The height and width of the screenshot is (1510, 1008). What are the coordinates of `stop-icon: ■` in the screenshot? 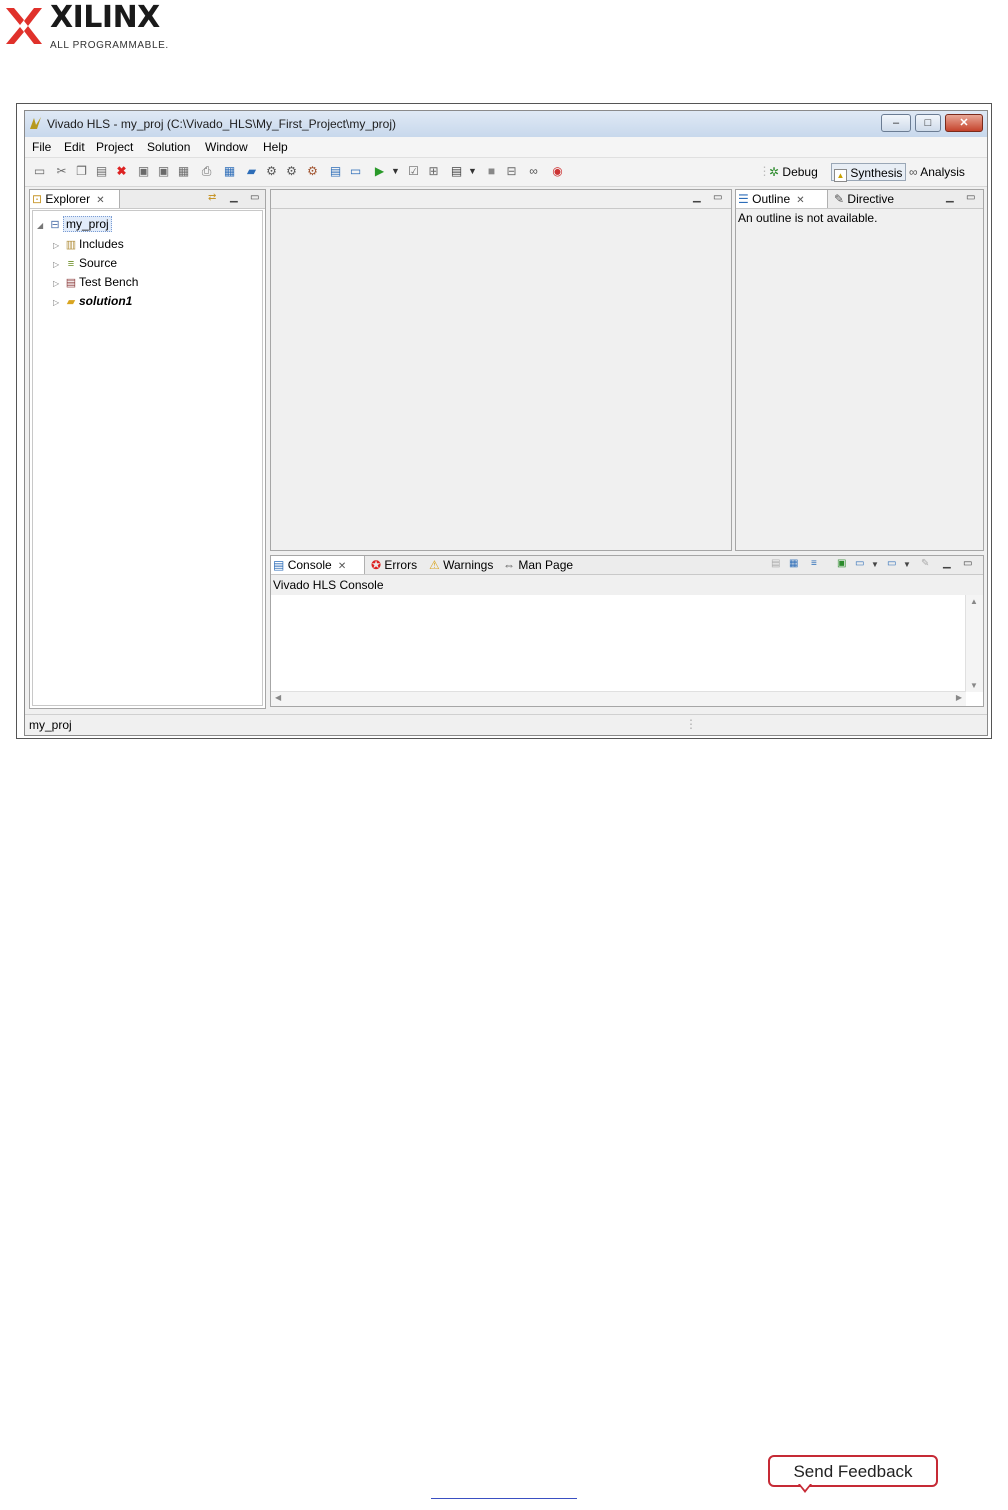 It's located at (491, 171).